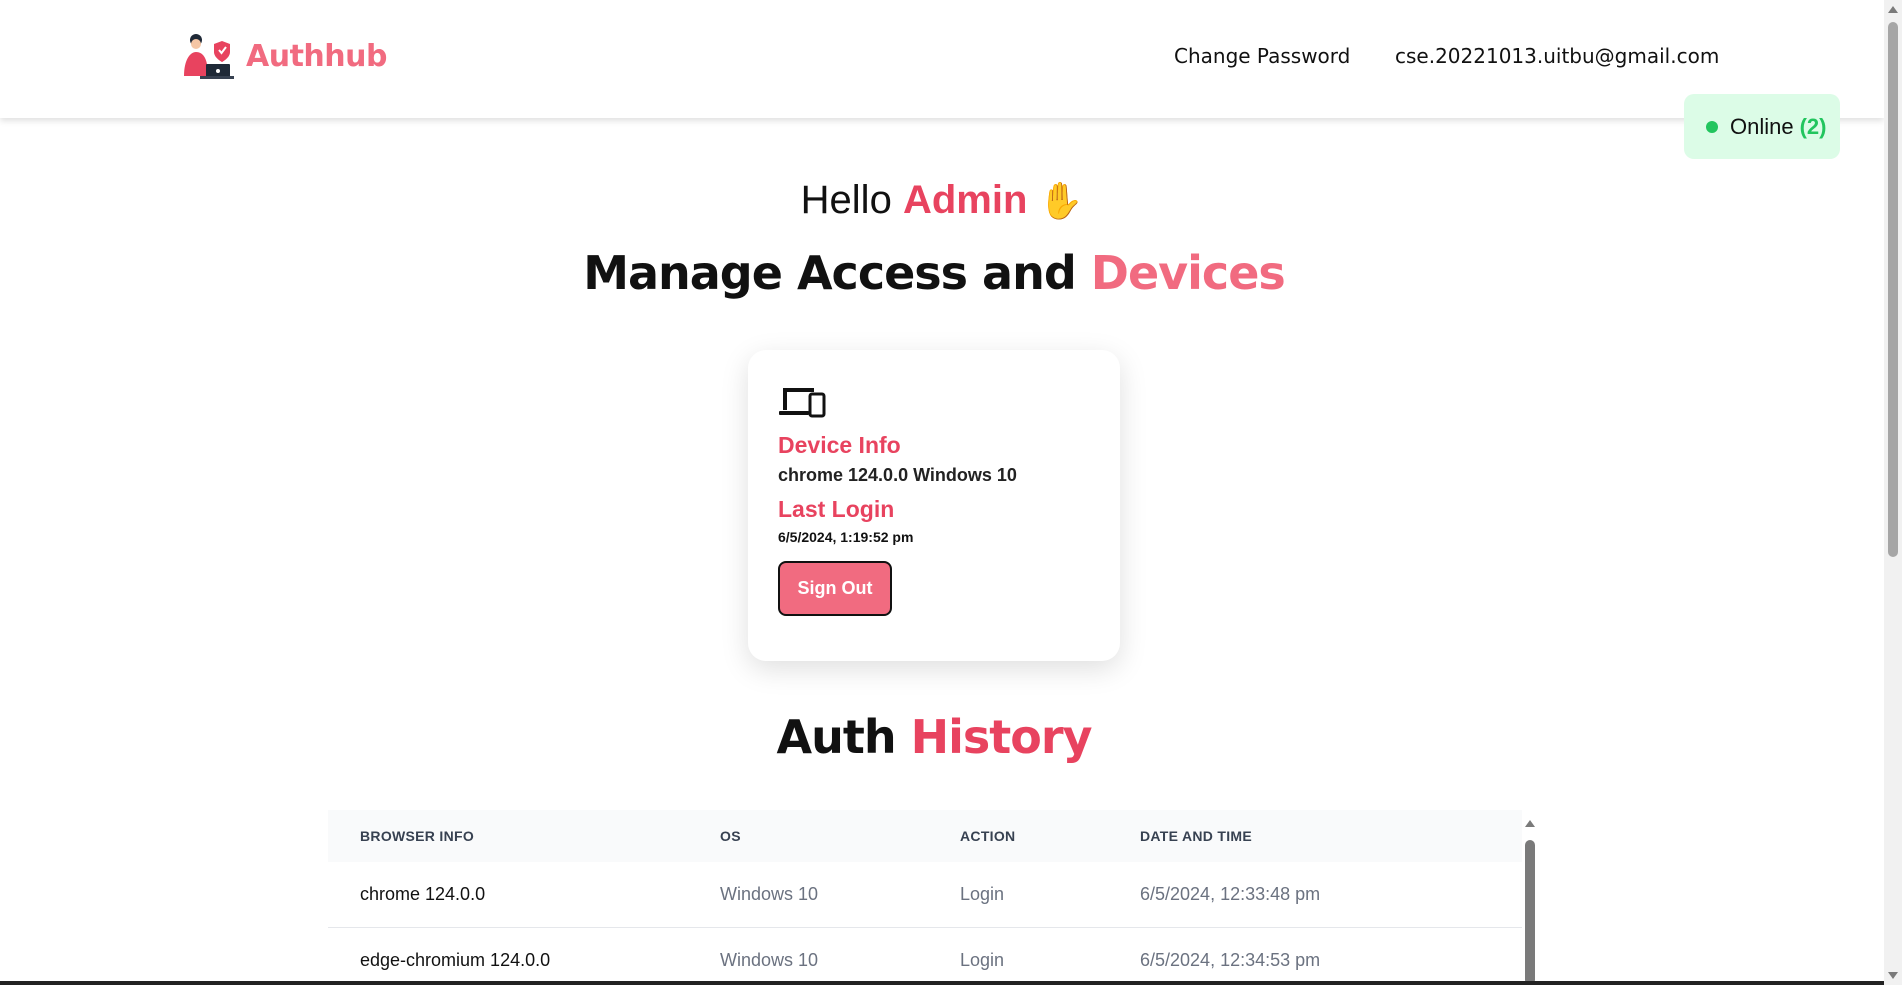 This screenshot has height=985, width=1902. Describe the element at coordinates (1530, 823) in the screenshot. I see `table-scroll-up-icon` at that location.